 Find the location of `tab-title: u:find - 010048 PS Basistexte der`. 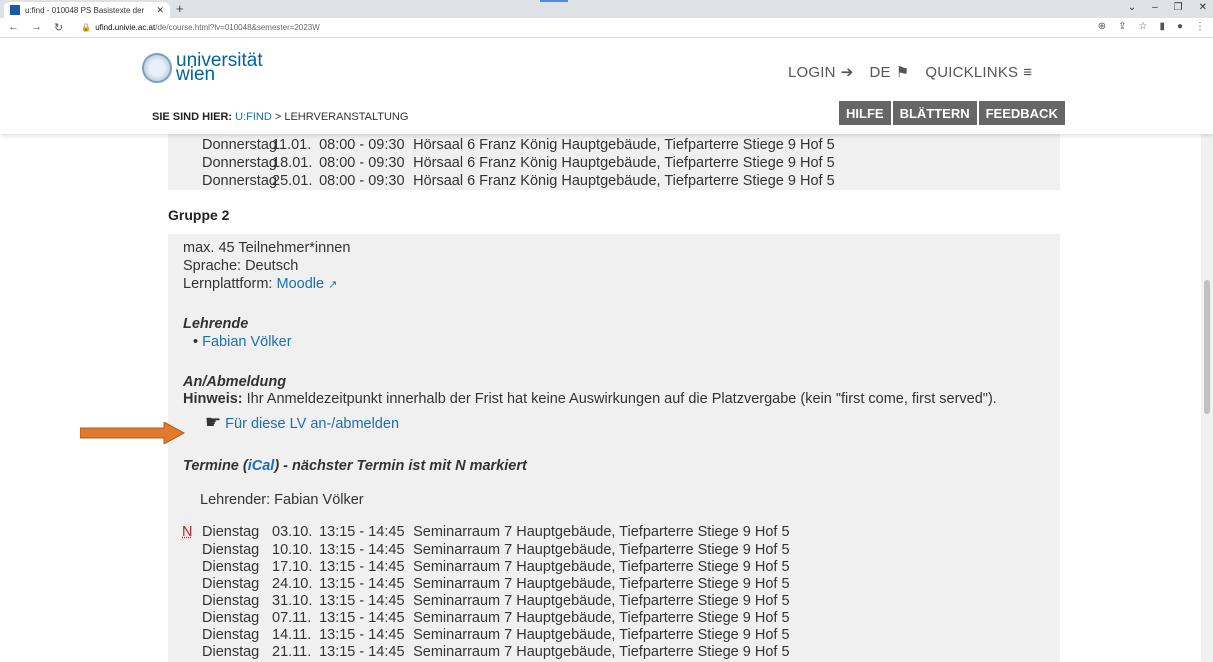

tab-title: u:find - 010048 PS Basistexte der is located at coordinates (85, 10).